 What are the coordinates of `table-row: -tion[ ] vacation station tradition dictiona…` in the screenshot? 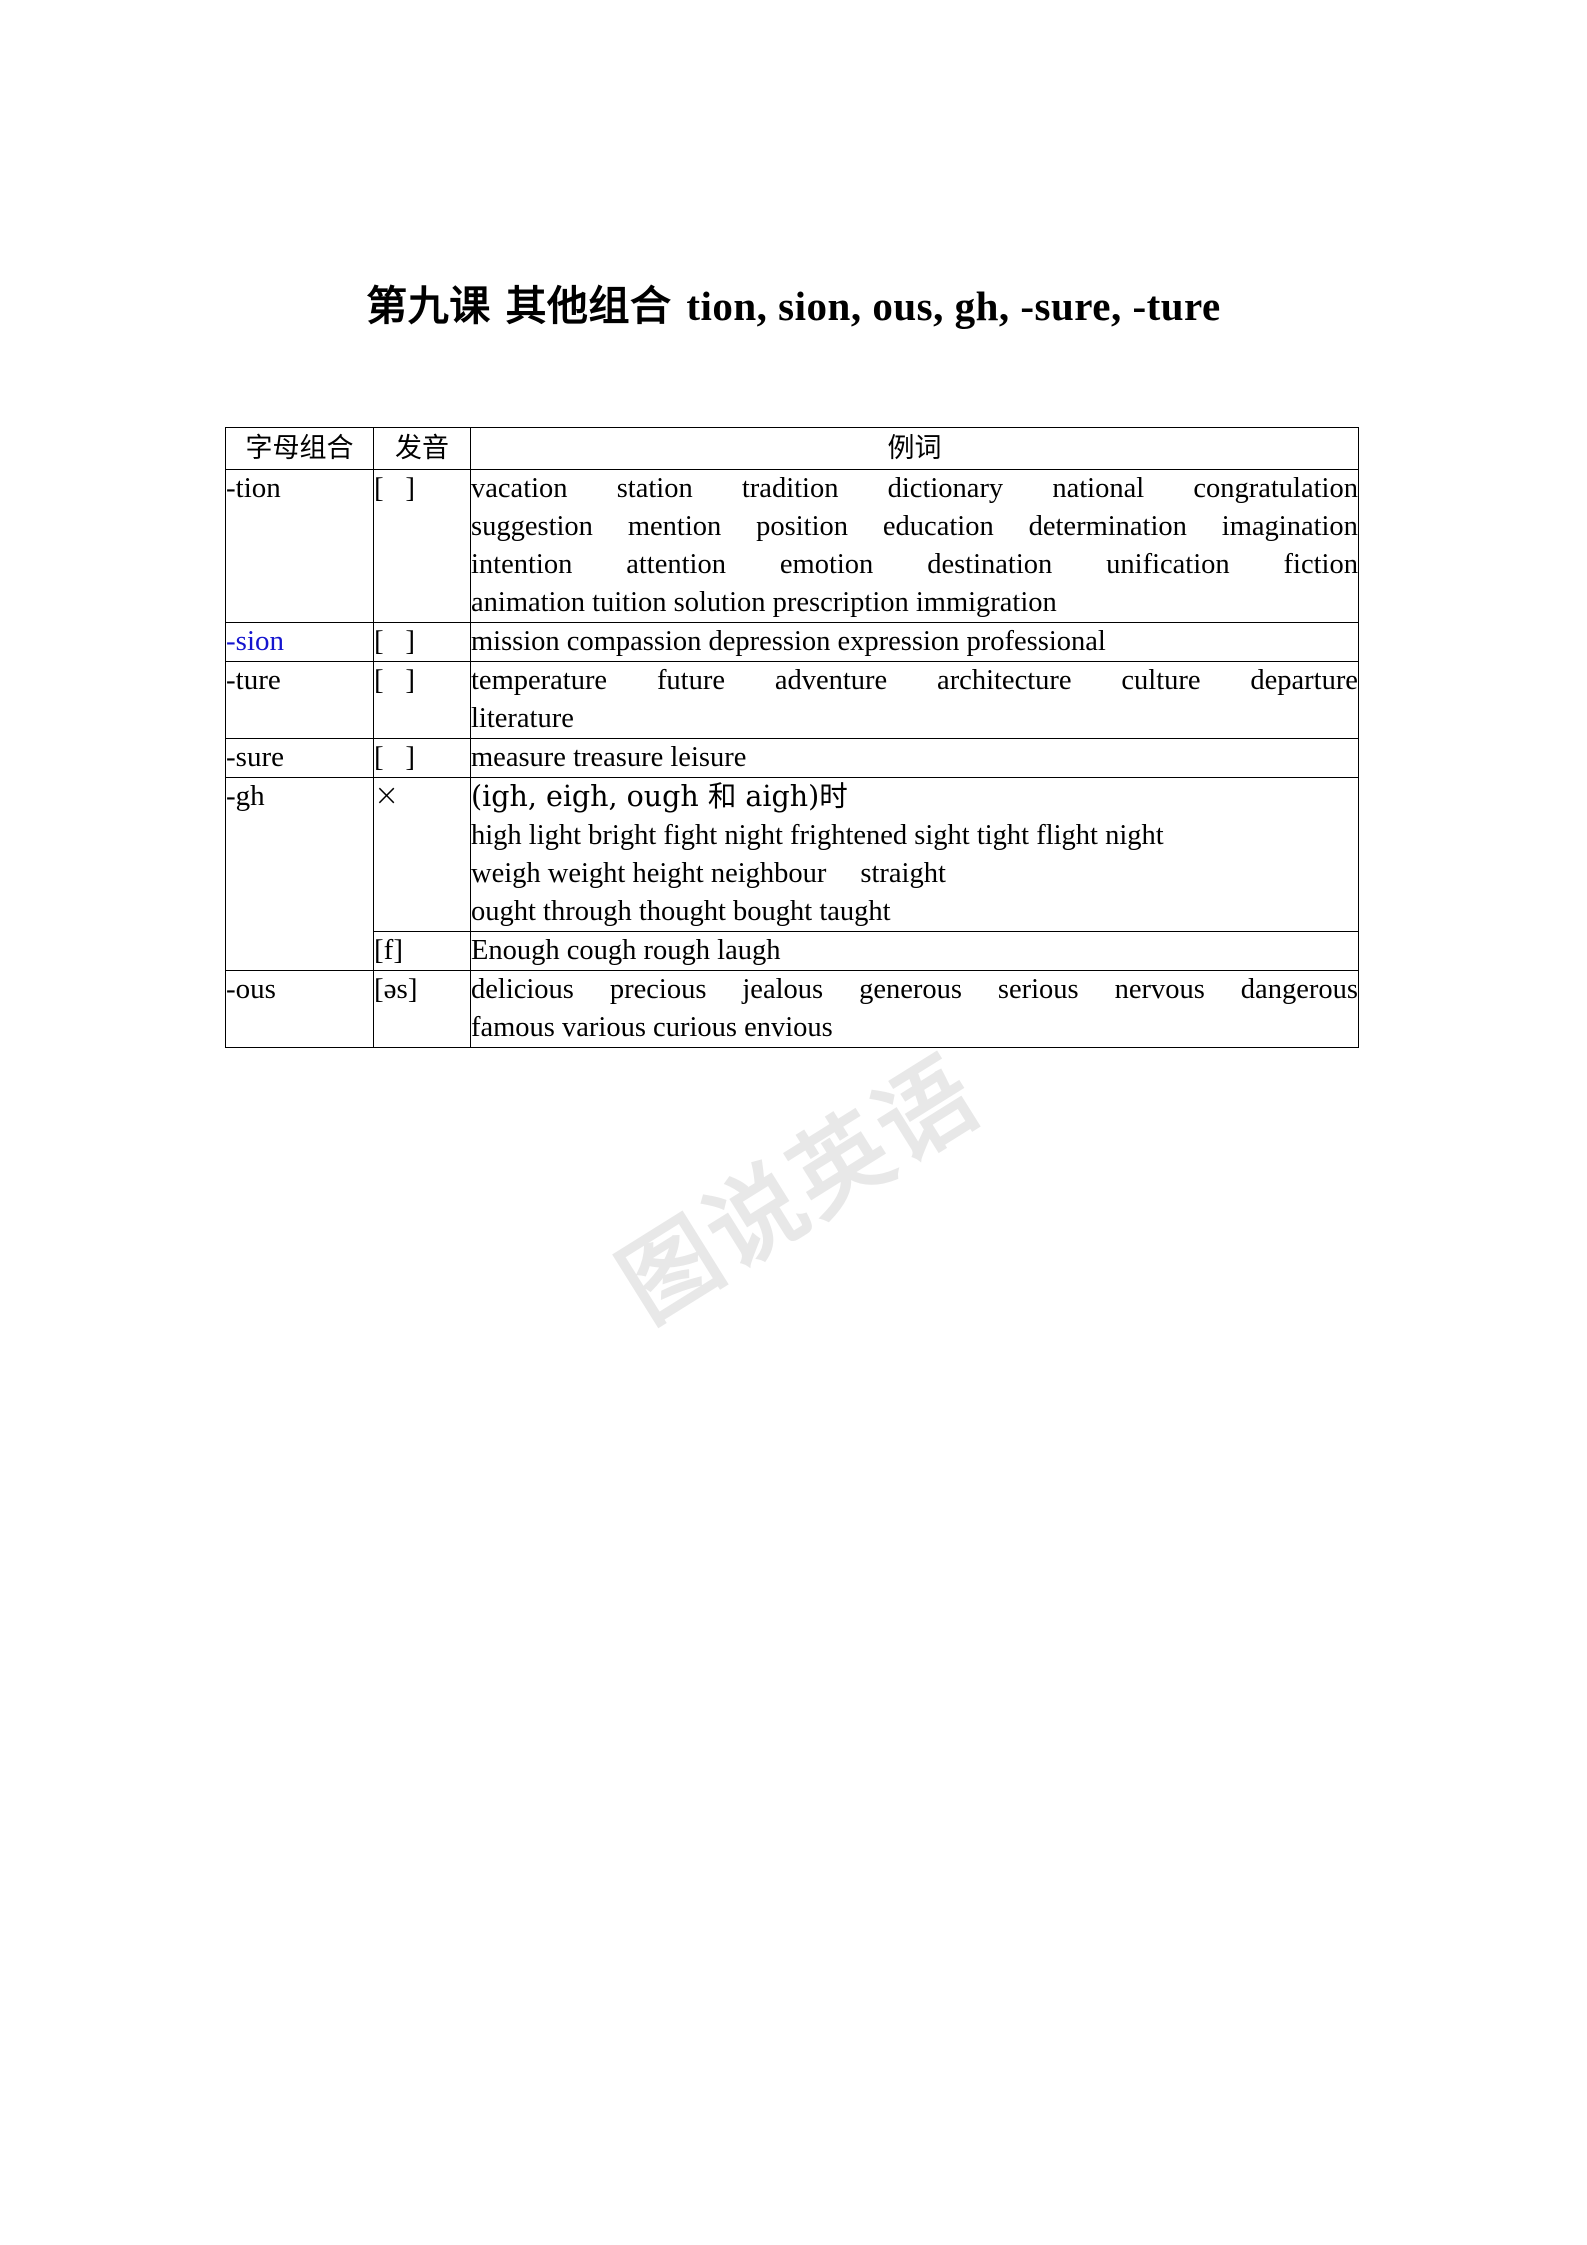 It's located at (792, 546).